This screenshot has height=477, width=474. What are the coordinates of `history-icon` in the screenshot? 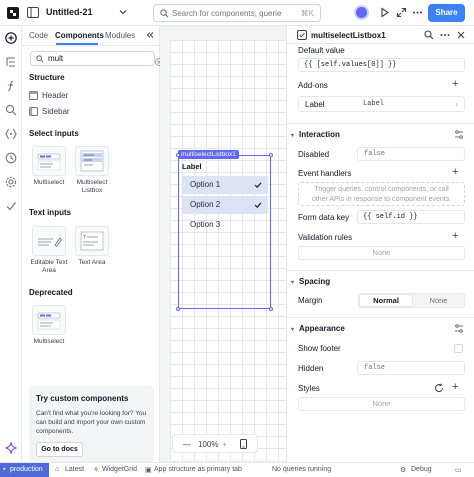 It's located at (11, 158).